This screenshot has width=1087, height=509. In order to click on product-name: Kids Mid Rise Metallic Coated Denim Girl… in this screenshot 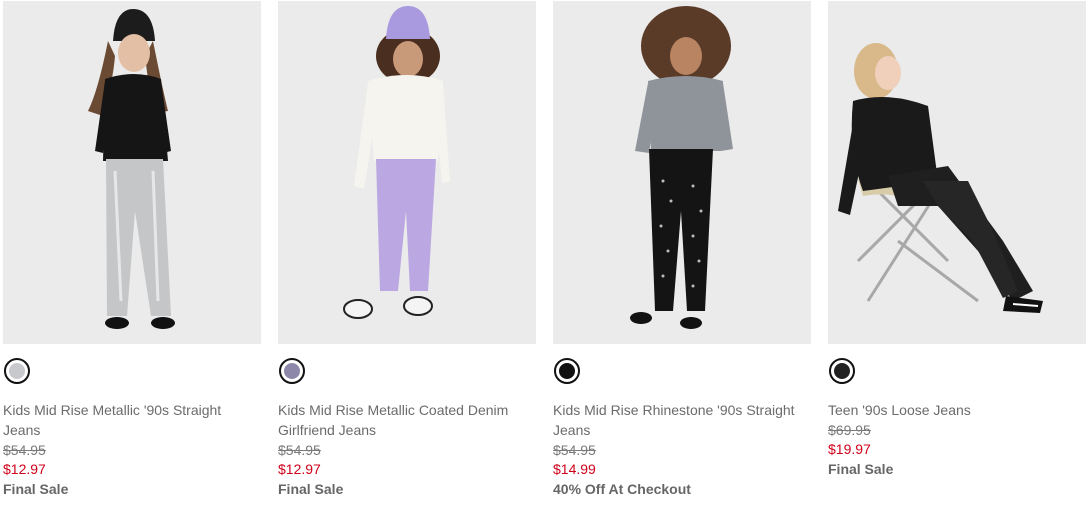, I will do `click(403, 420)`.